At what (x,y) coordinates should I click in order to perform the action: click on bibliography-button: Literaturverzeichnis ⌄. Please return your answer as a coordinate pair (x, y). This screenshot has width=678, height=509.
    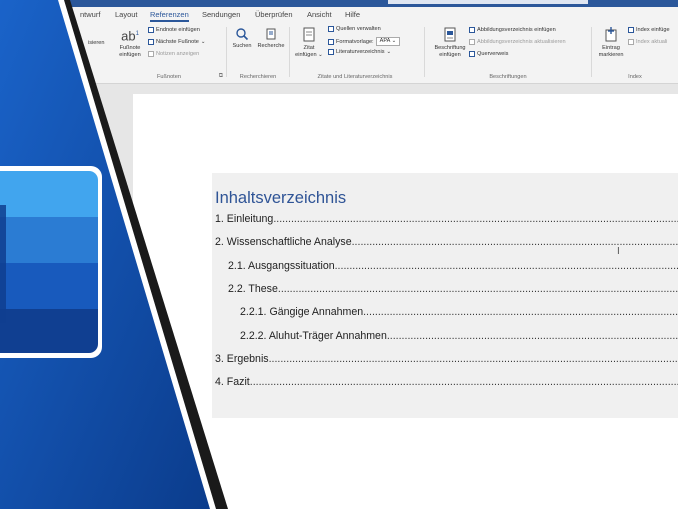
    Looking at the image, I should click on (359, 52).